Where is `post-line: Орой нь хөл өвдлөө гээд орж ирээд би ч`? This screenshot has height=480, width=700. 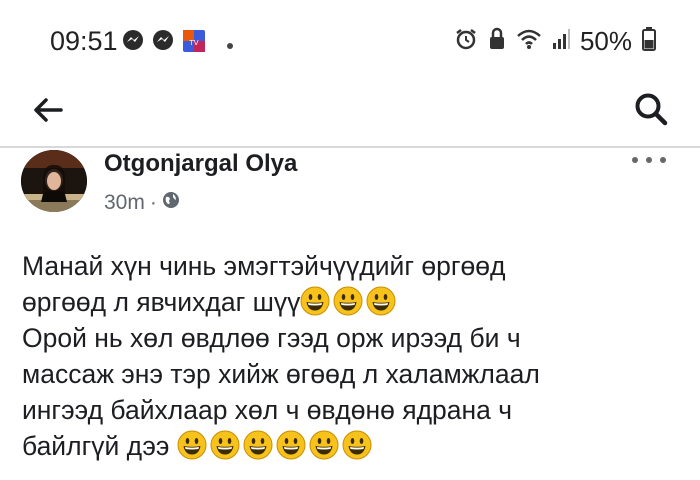 post-line: Орой нь хөл өвдлөө гээд орж ирээд би ч is located at coordinates (357, 338).